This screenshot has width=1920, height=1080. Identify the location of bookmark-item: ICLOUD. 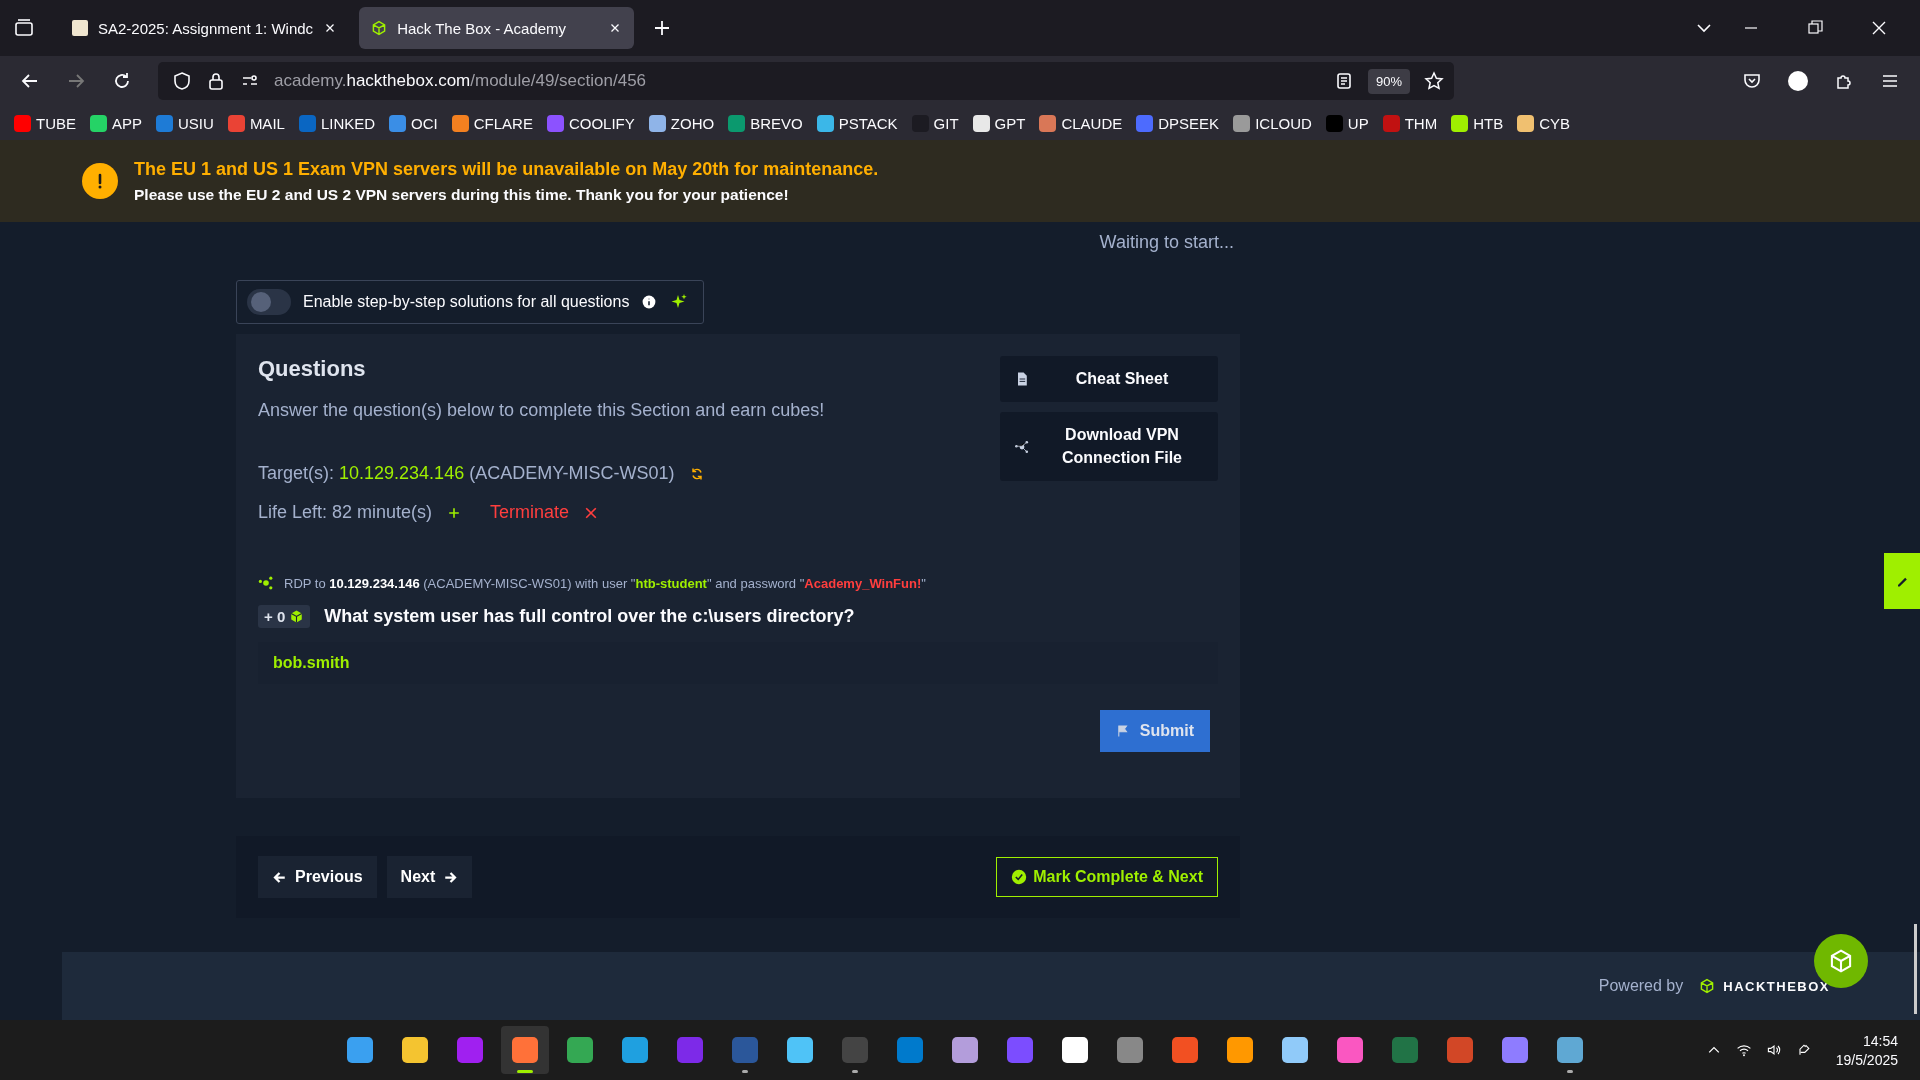
(1272, 123).